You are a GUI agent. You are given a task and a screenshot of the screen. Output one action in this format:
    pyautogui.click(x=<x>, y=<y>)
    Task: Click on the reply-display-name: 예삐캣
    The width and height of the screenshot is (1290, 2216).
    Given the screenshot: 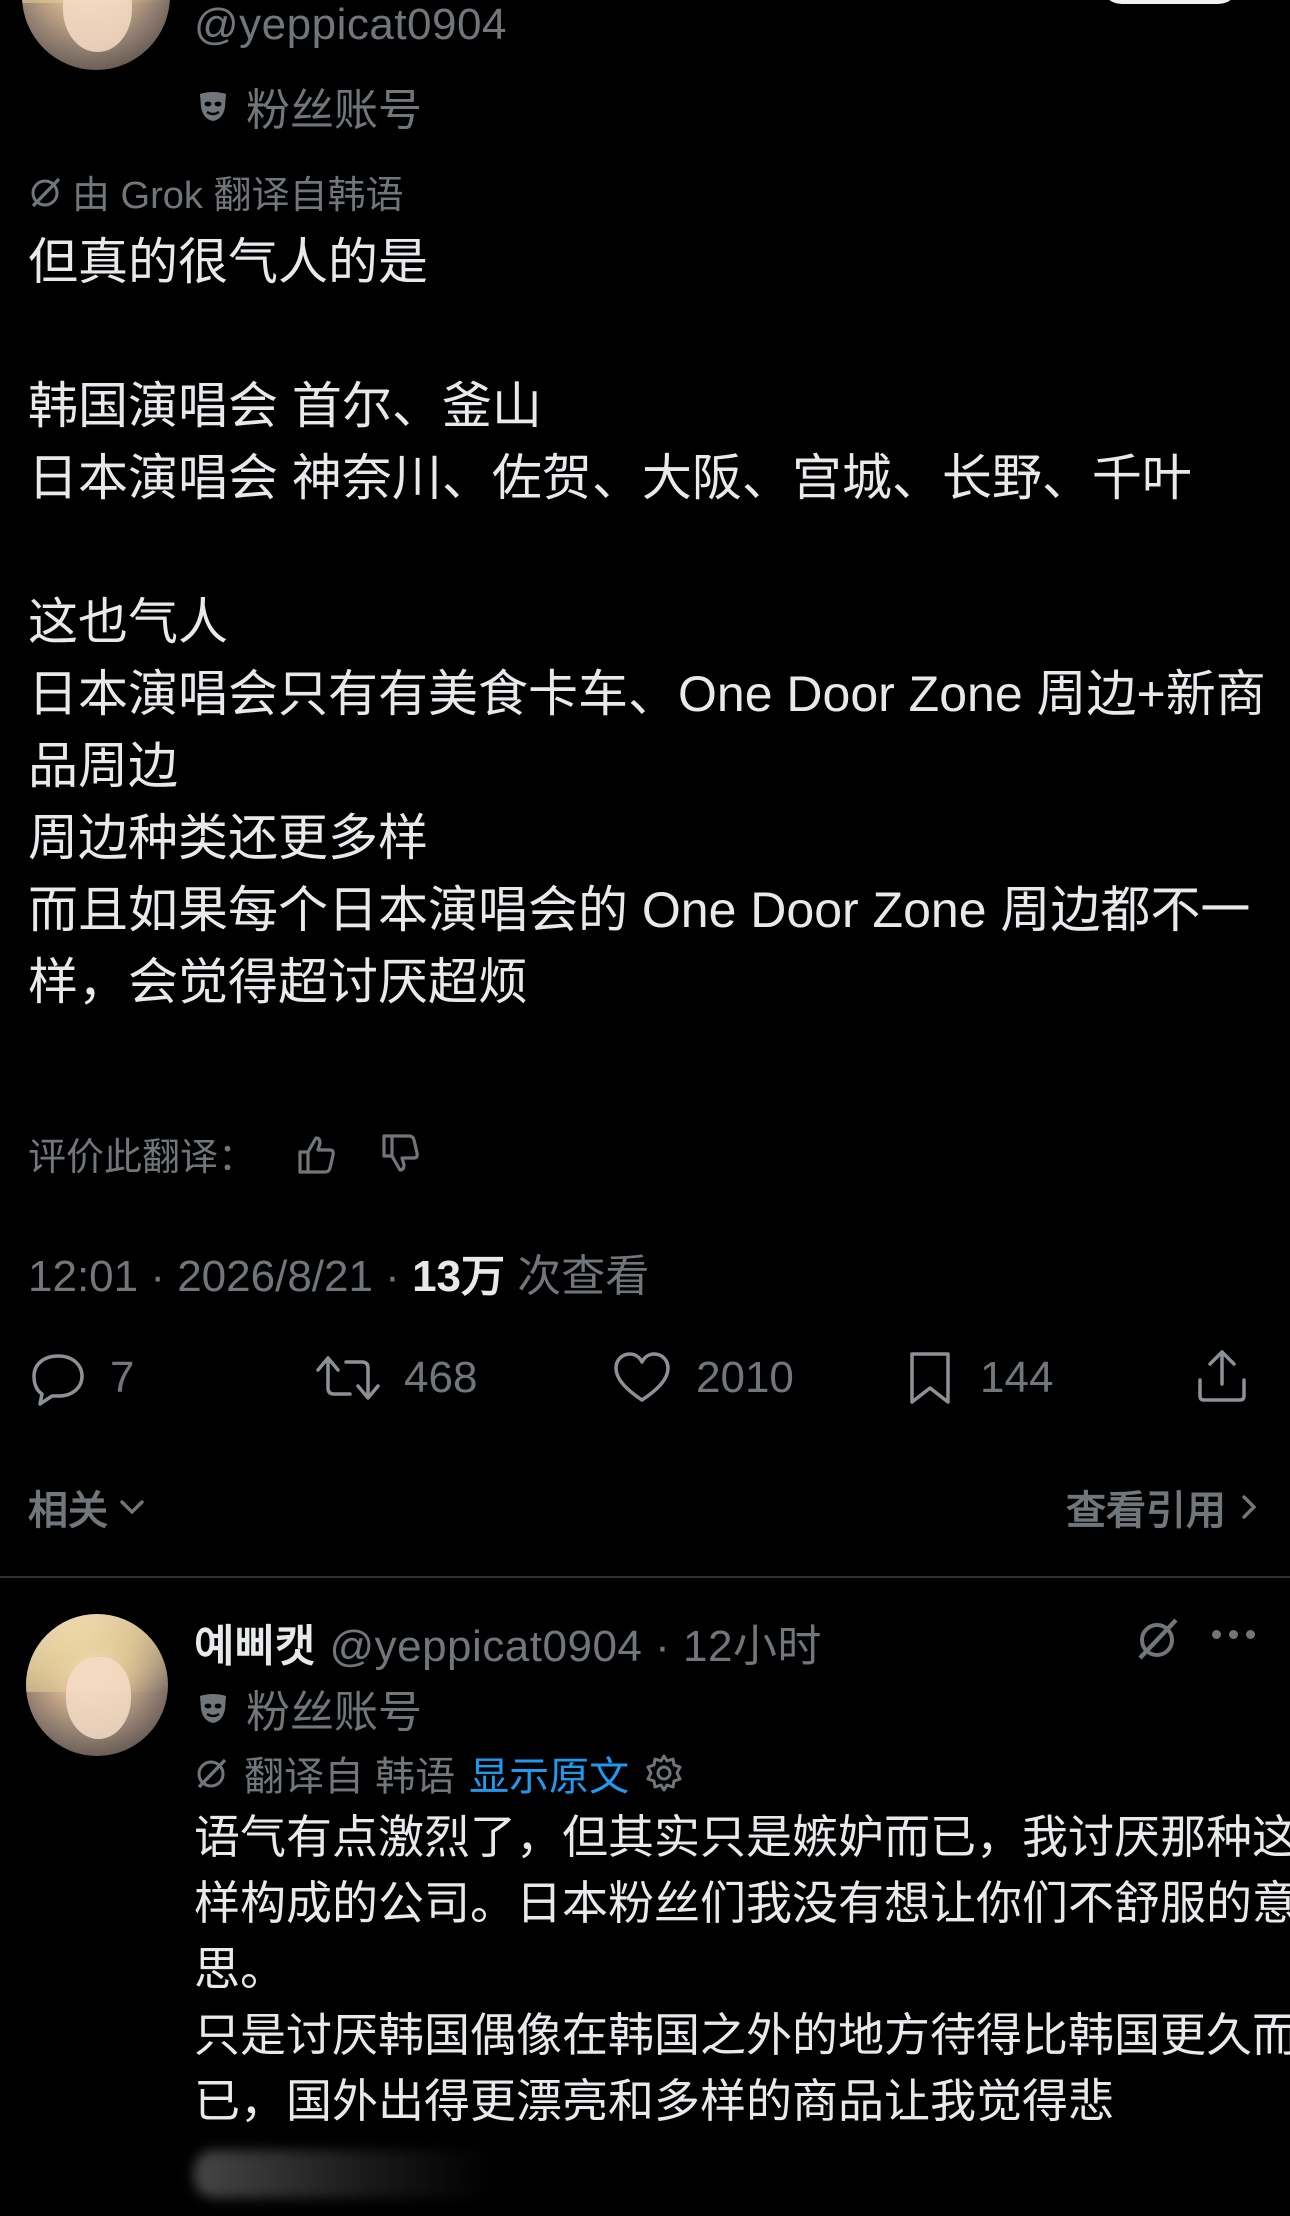 What is the action you would take?
    pyautogui.click(x=254, y=1642)
    